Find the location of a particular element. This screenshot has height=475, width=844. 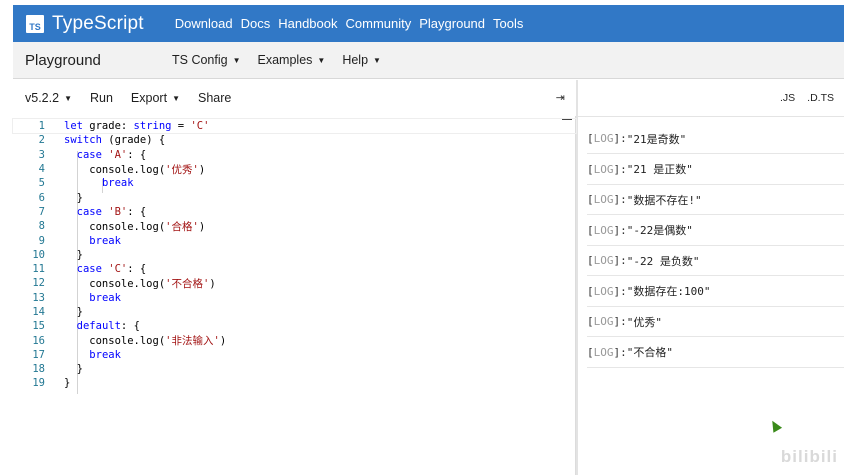

code-line: 4 console.log('优秀') is located at coordinates (294, 169).